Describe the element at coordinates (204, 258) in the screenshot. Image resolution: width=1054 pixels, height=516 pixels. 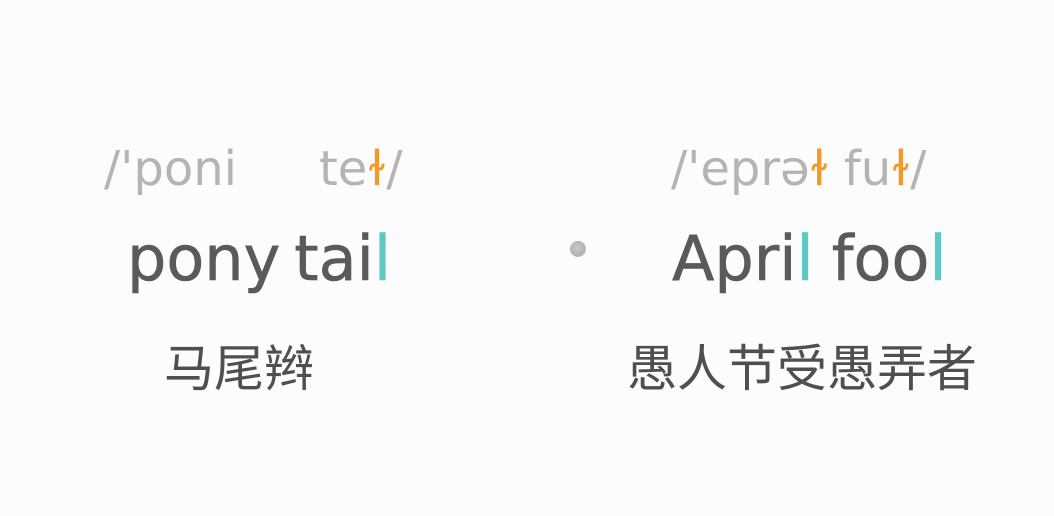
I see `left-word-first: pony` at that location.